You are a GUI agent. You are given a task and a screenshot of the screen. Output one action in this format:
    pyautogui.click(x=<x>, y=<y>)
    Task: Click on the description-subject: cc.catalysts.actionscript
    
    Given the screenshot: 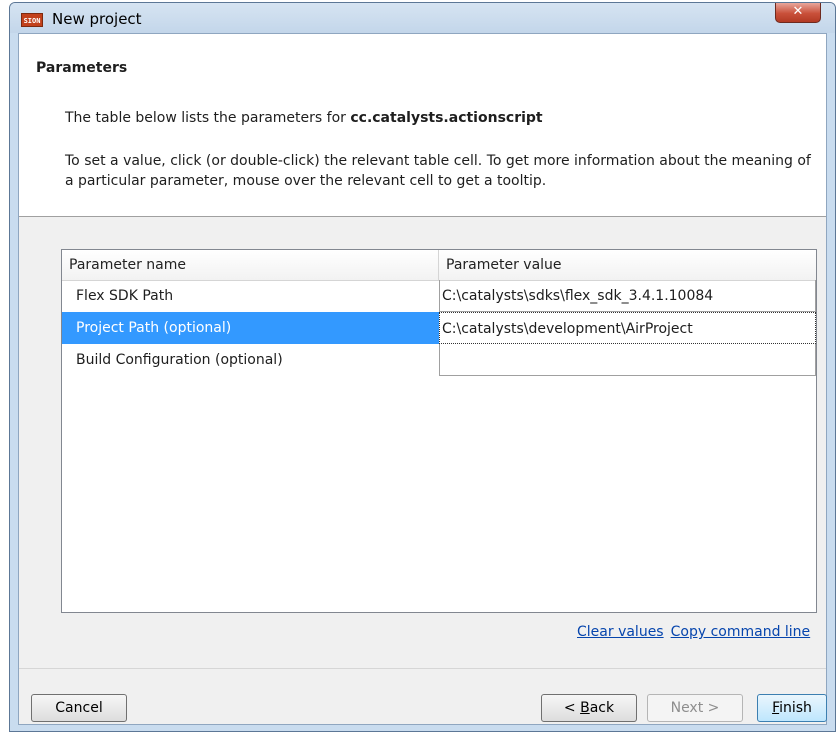 What is the action you would take?
    pyautogui.click(x=446, y=118)
    